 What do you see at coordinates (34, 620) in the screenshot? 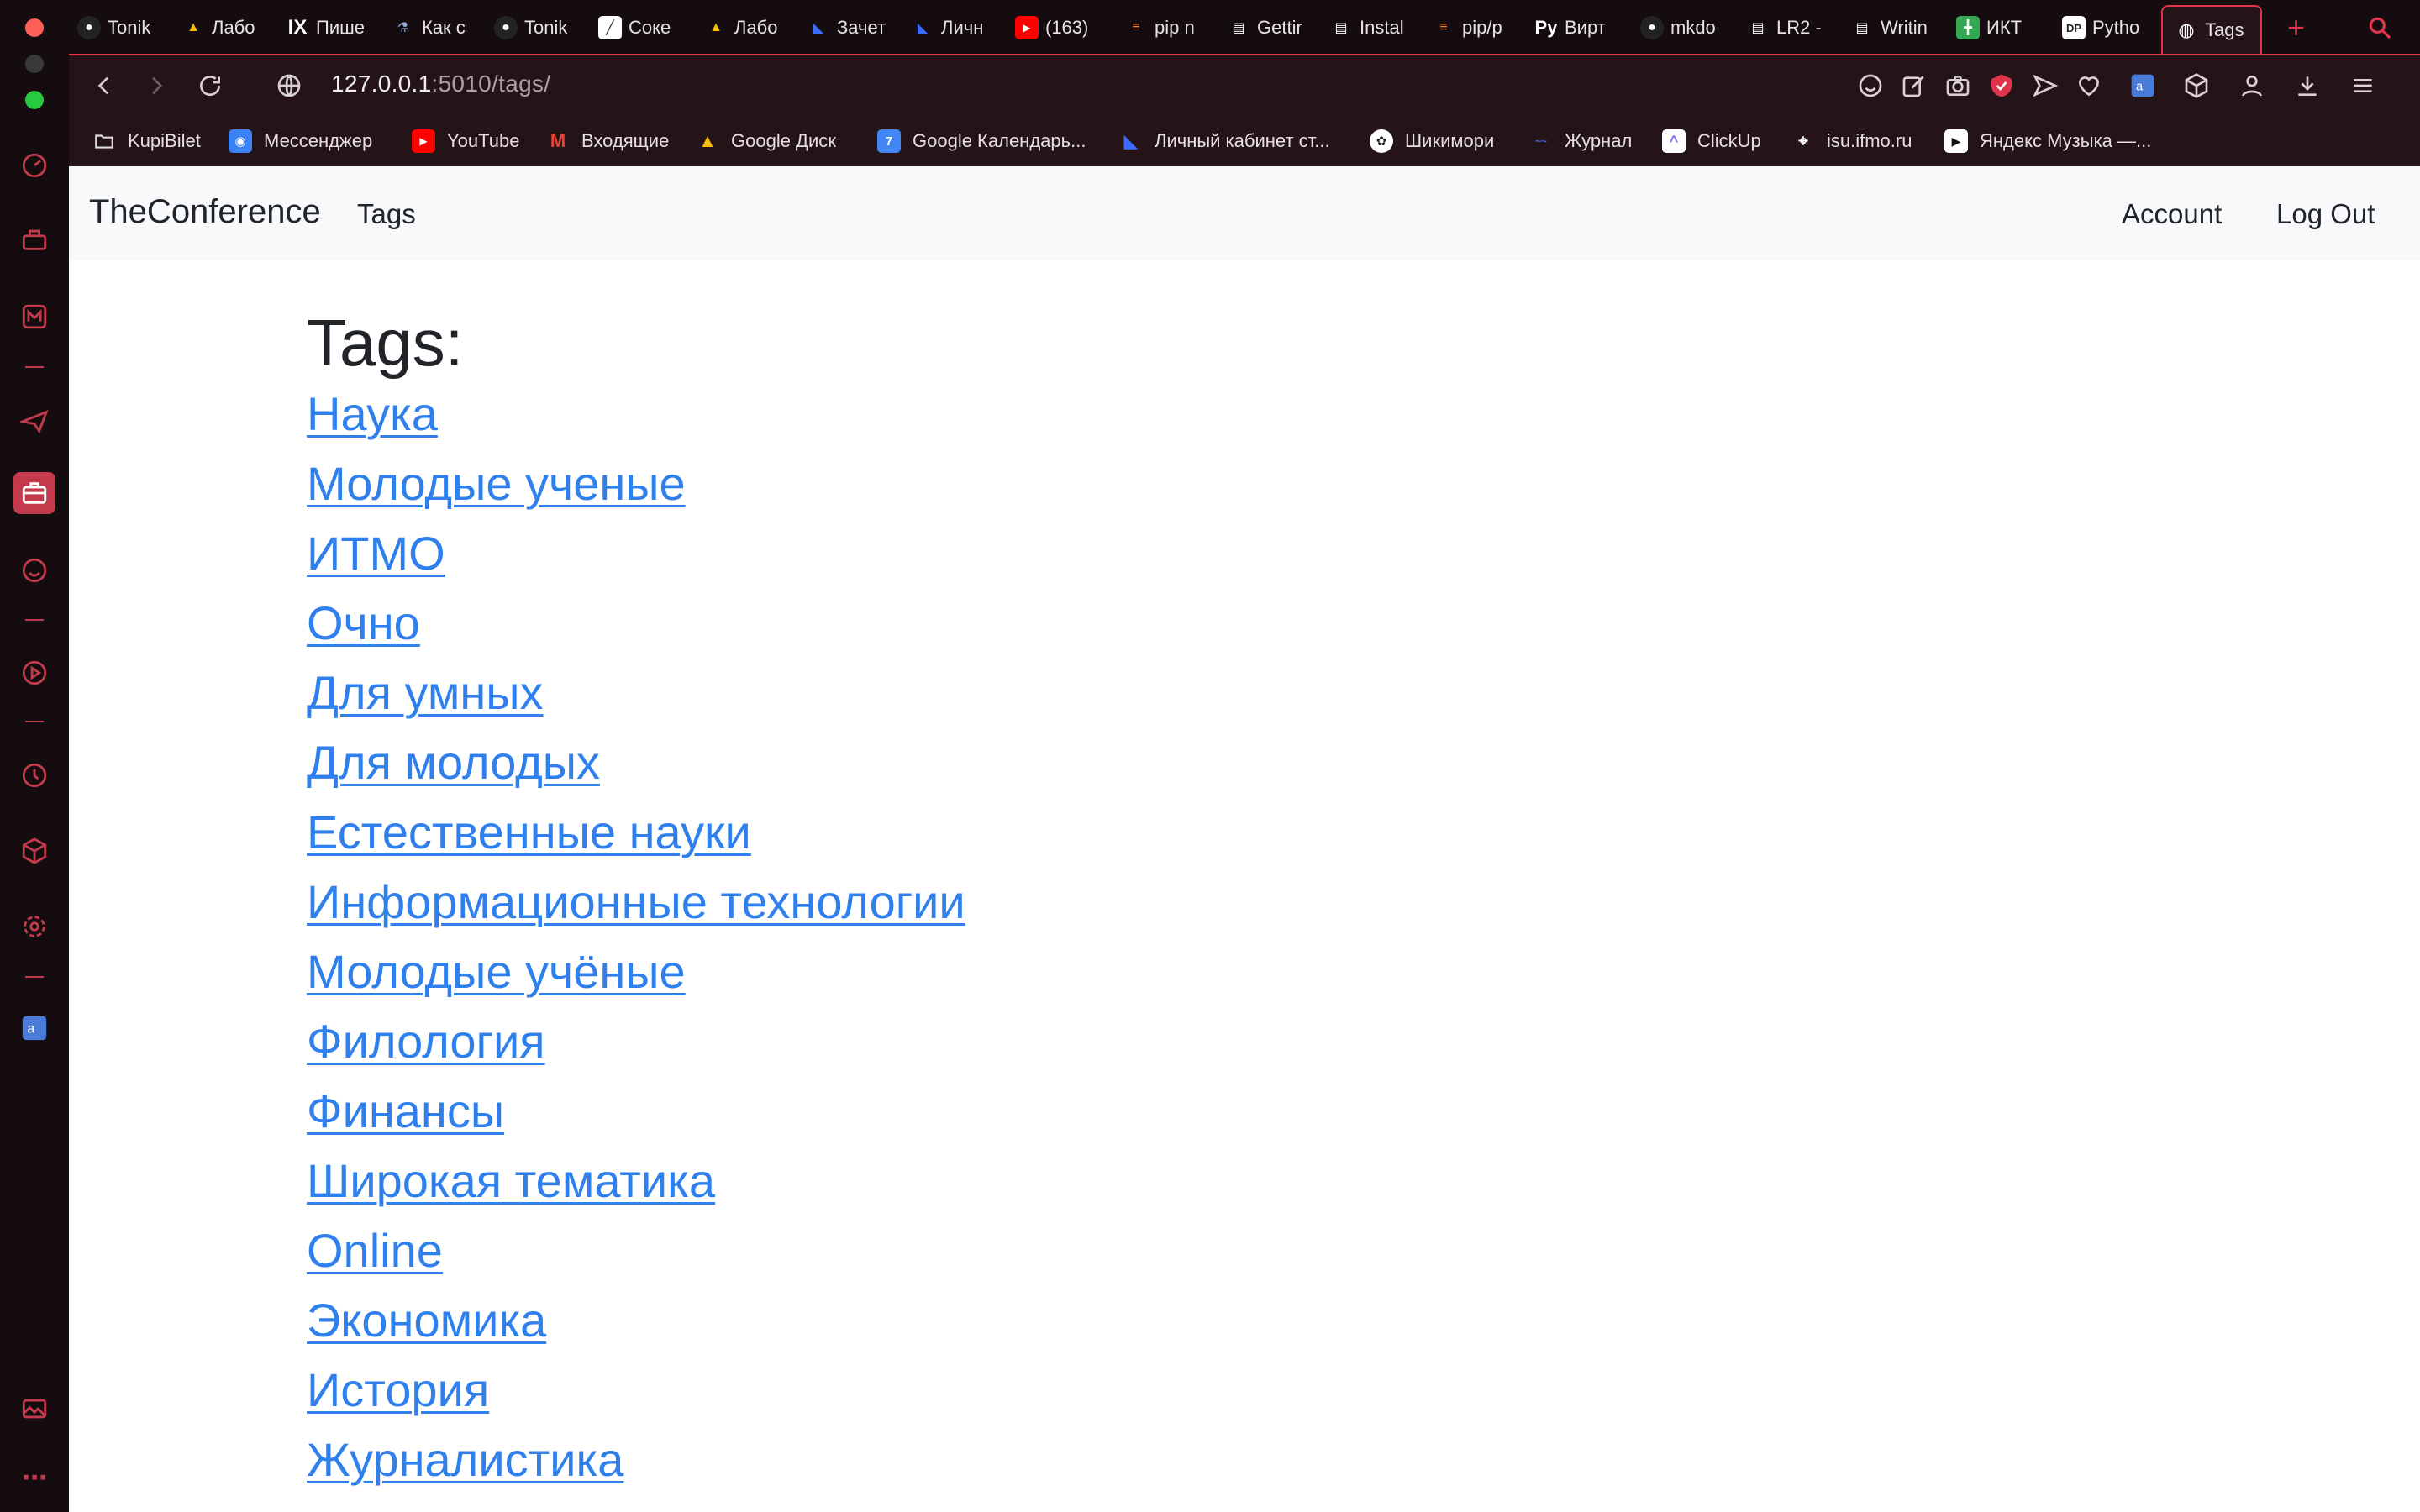
I see `sidebar-divider` at bounding box center [34, 620].